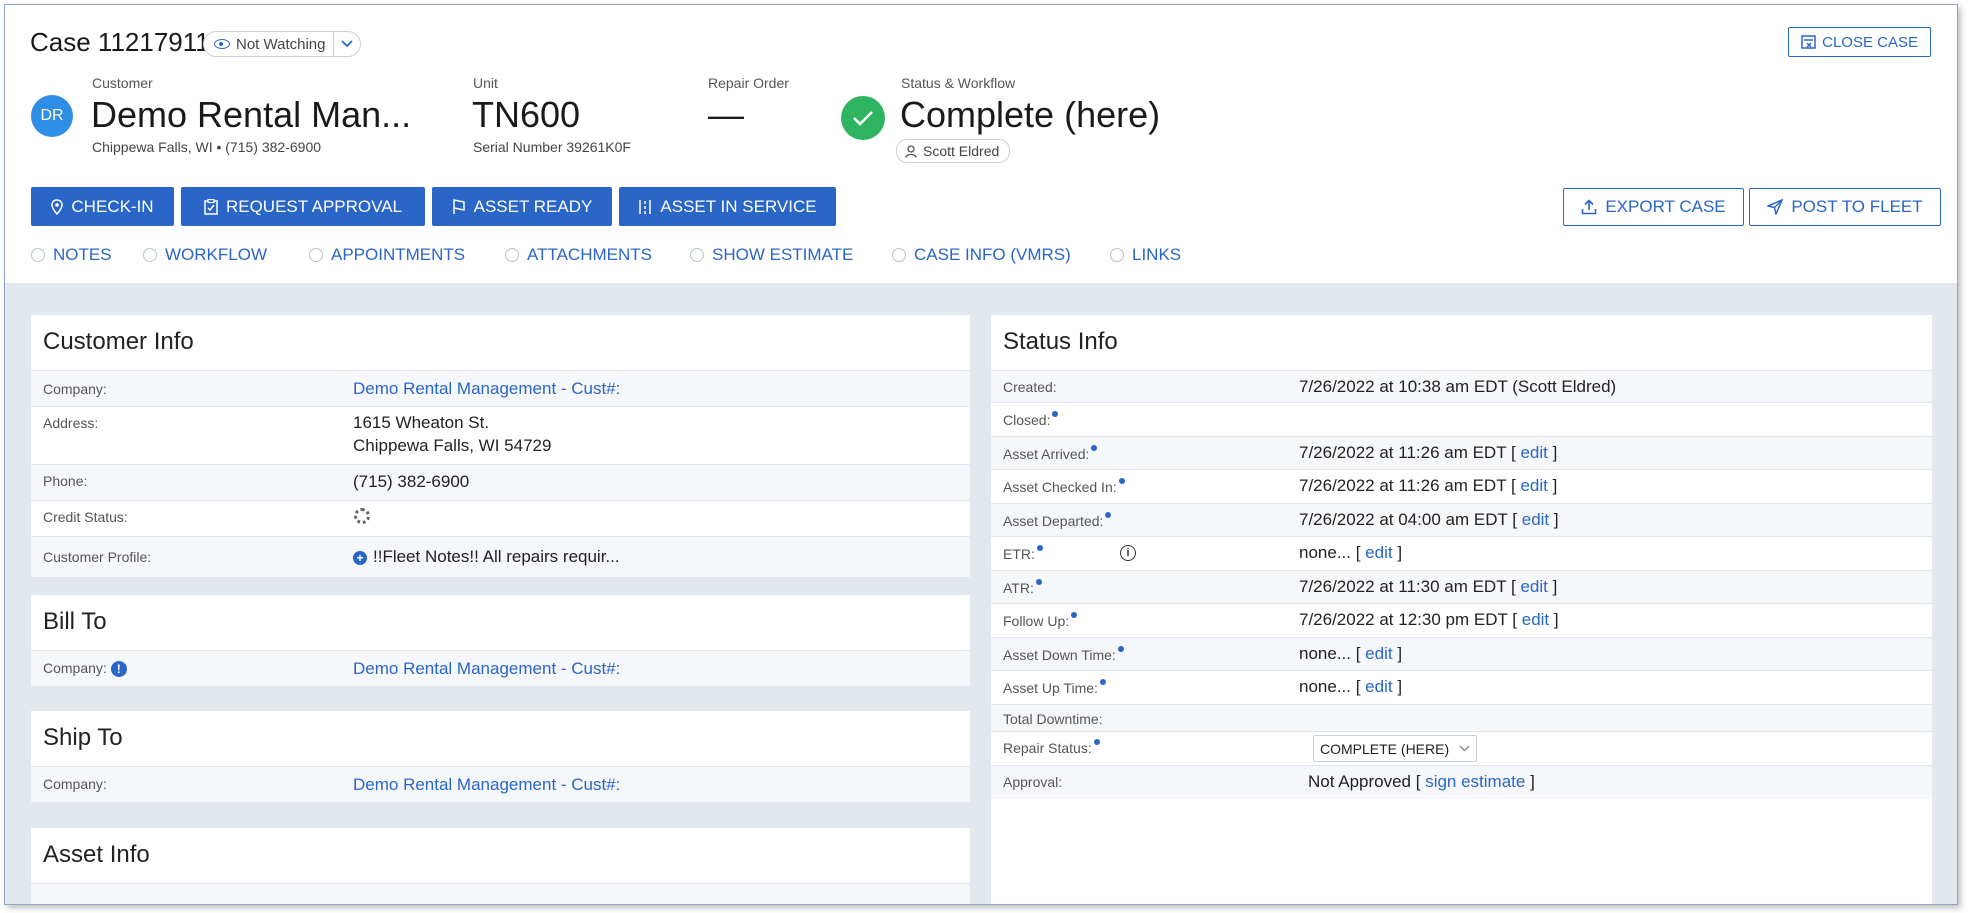 The image size is (1972, 913). Describe the element at coordinates (1475, 781) in the screenshot. I see `sign-estimate-link: sign estimate` at that location.